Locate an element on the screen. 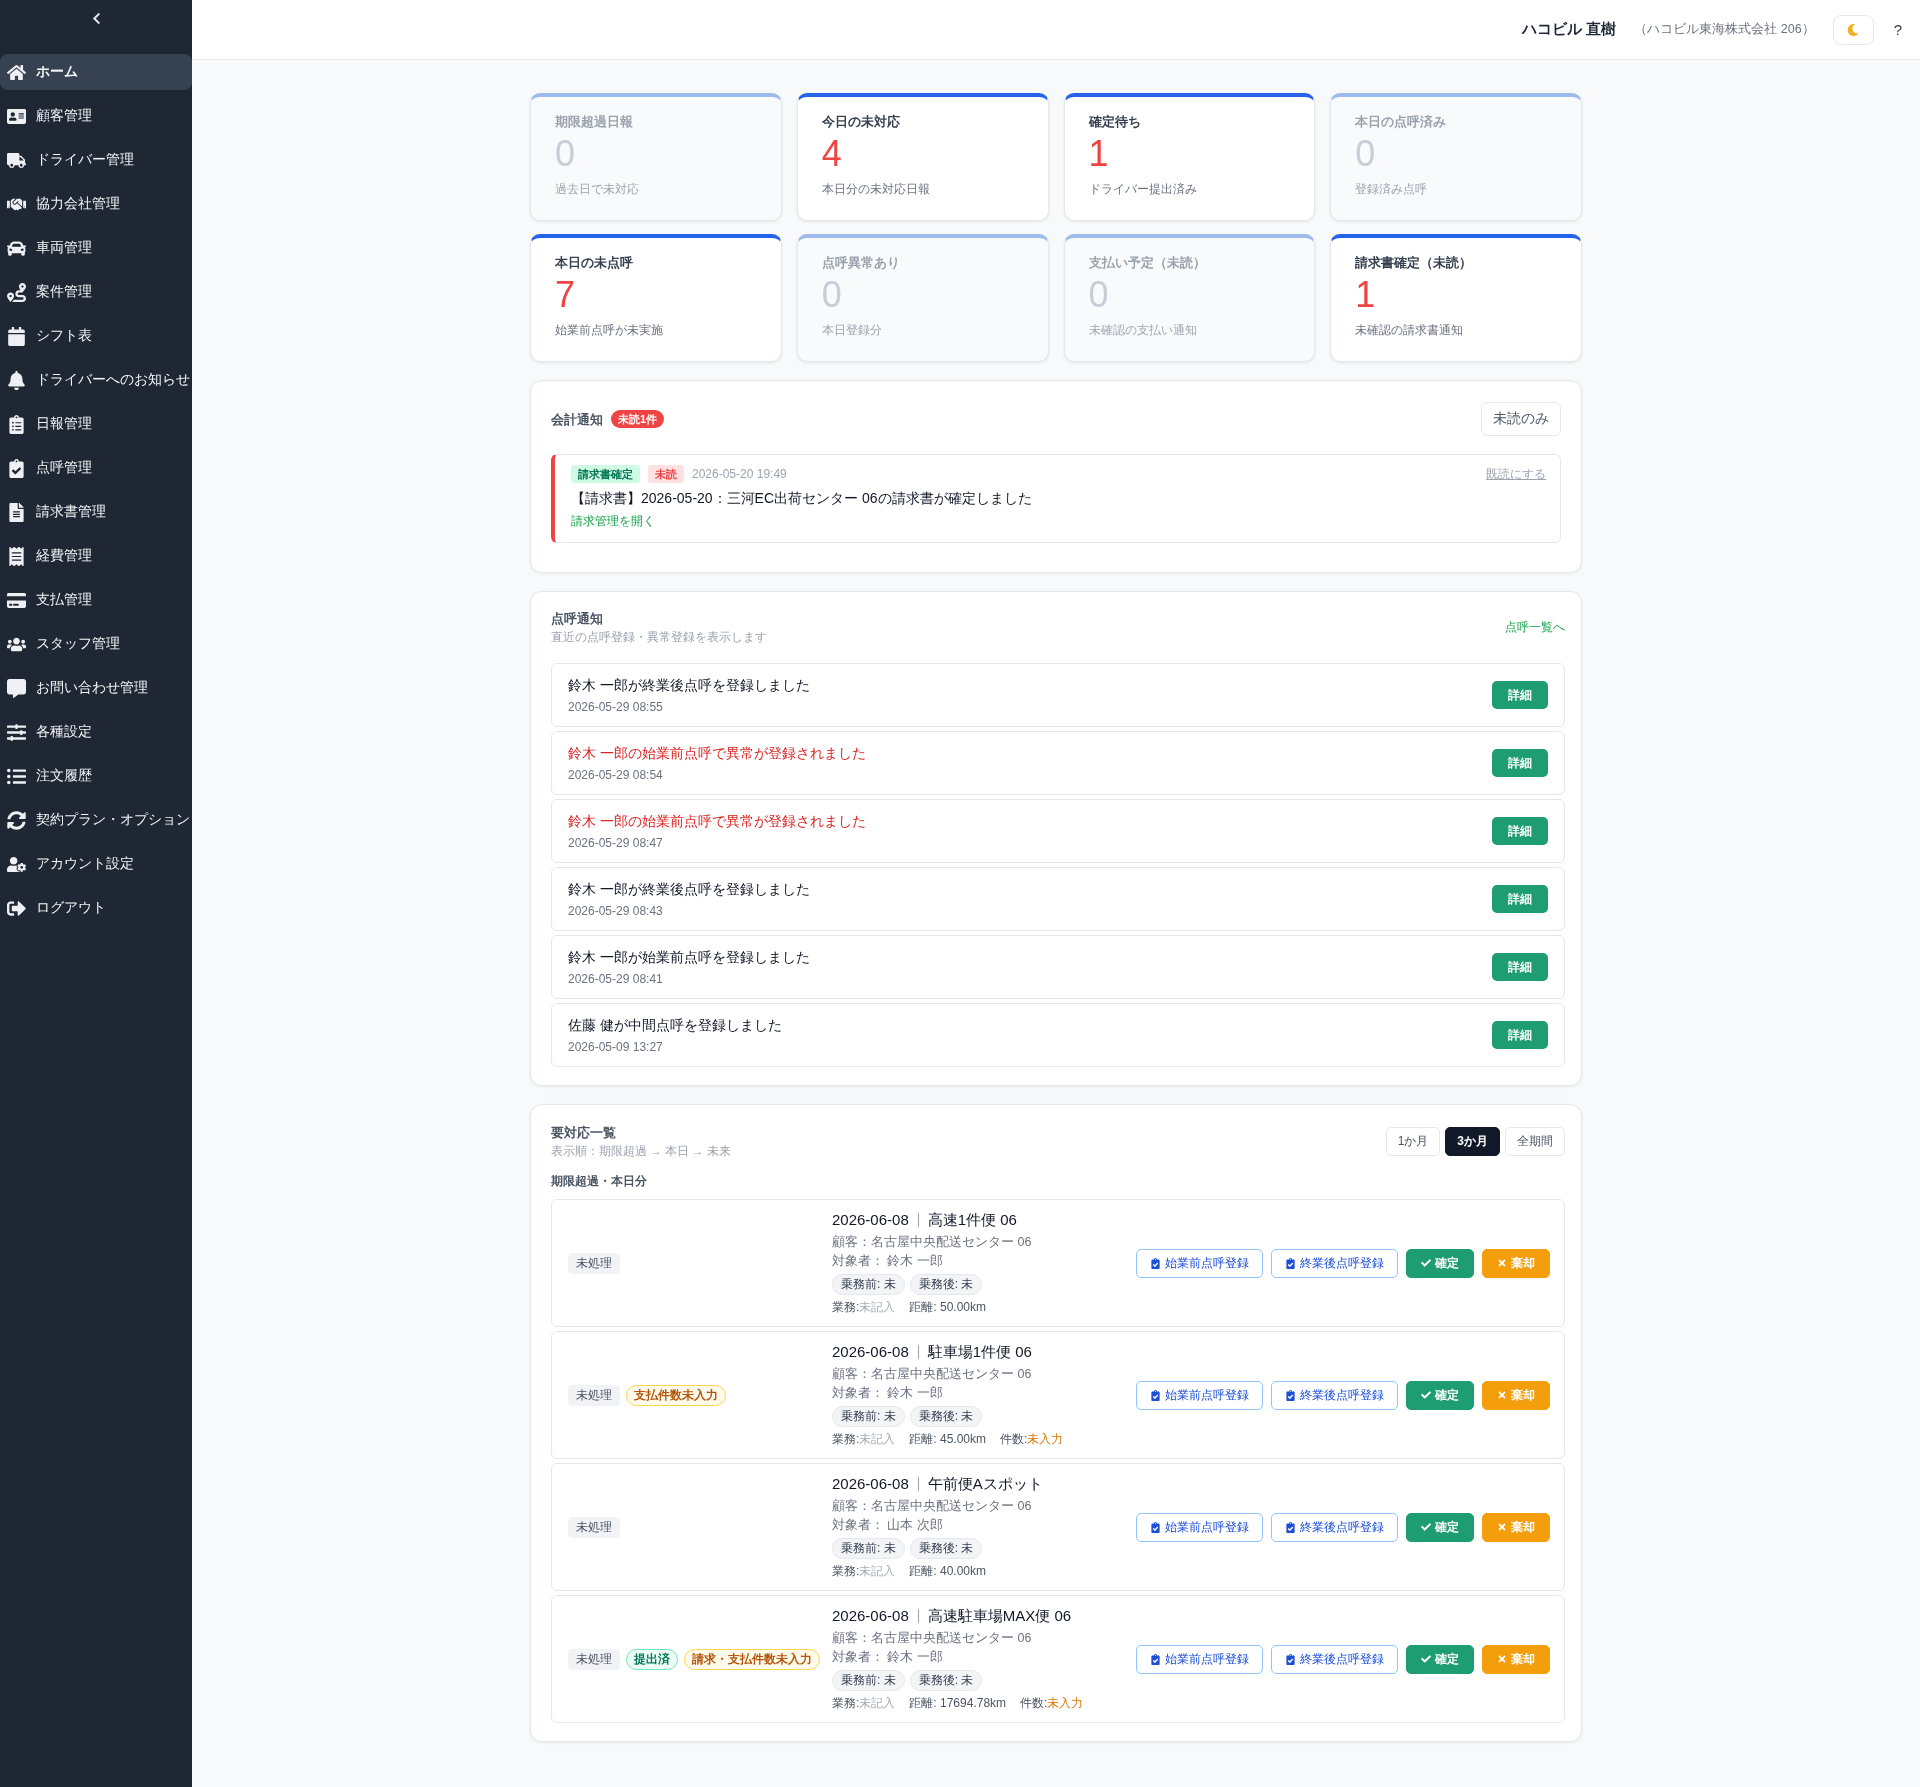  roll-call-time: 2026-05-29 08:41 is located at coordinates (615, 978).